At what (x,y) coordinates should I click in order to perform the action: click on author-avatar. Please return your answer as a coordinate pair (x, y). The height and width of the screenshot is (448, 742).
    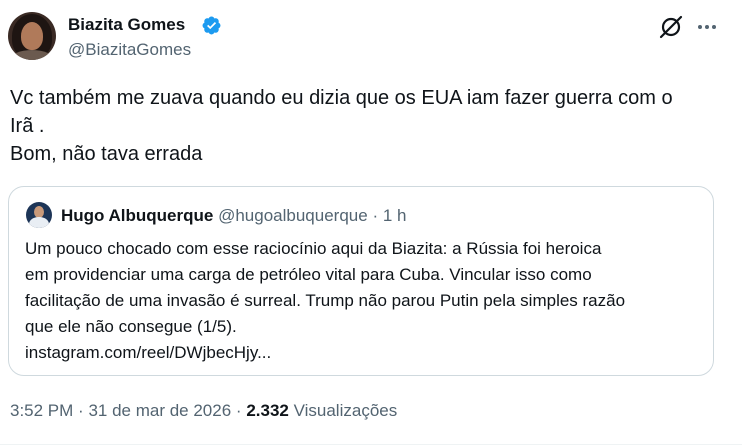
    Looking at the image, I should click on (32, 36).